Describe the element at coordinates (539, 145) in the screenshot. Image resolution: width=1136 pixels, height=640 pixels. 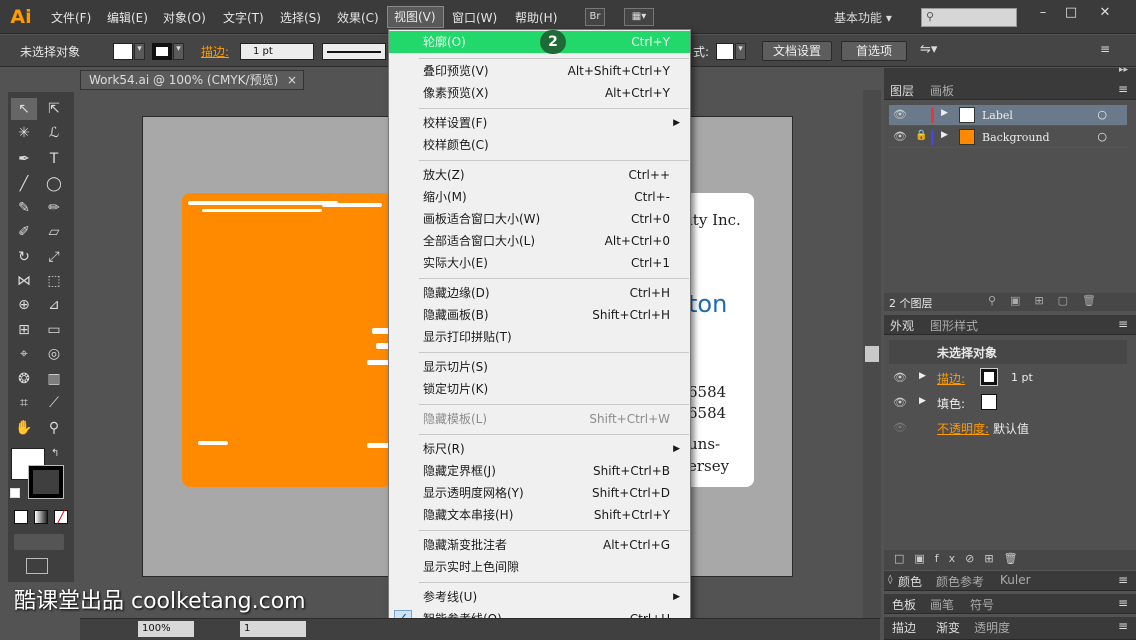
I see `menu-item-proof-colors: 校样颜色(C)` at that location.